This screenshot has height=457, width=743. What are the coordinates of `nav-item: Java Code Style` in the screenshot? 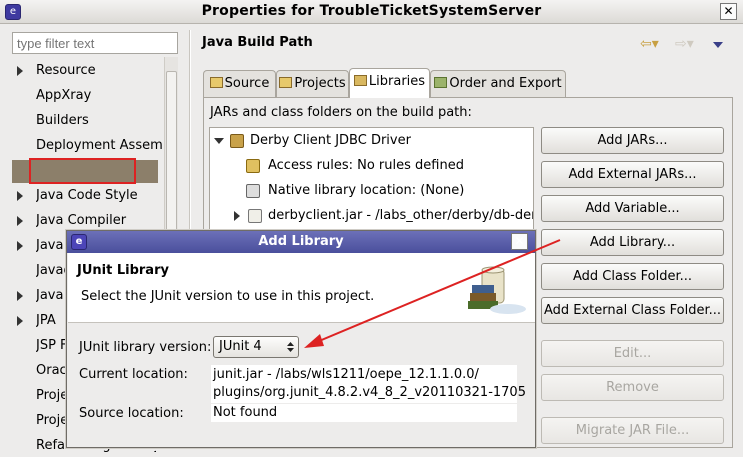 It's located at (96, 196).